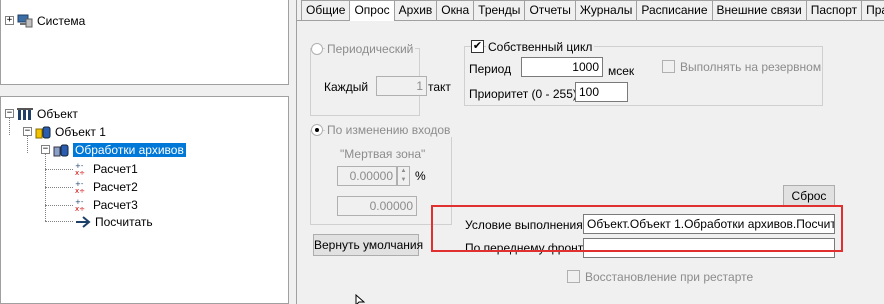 Image resolution: width=884 pixels, height=304 pixels. I want to click on expand-icon: +, so click(9, 20).